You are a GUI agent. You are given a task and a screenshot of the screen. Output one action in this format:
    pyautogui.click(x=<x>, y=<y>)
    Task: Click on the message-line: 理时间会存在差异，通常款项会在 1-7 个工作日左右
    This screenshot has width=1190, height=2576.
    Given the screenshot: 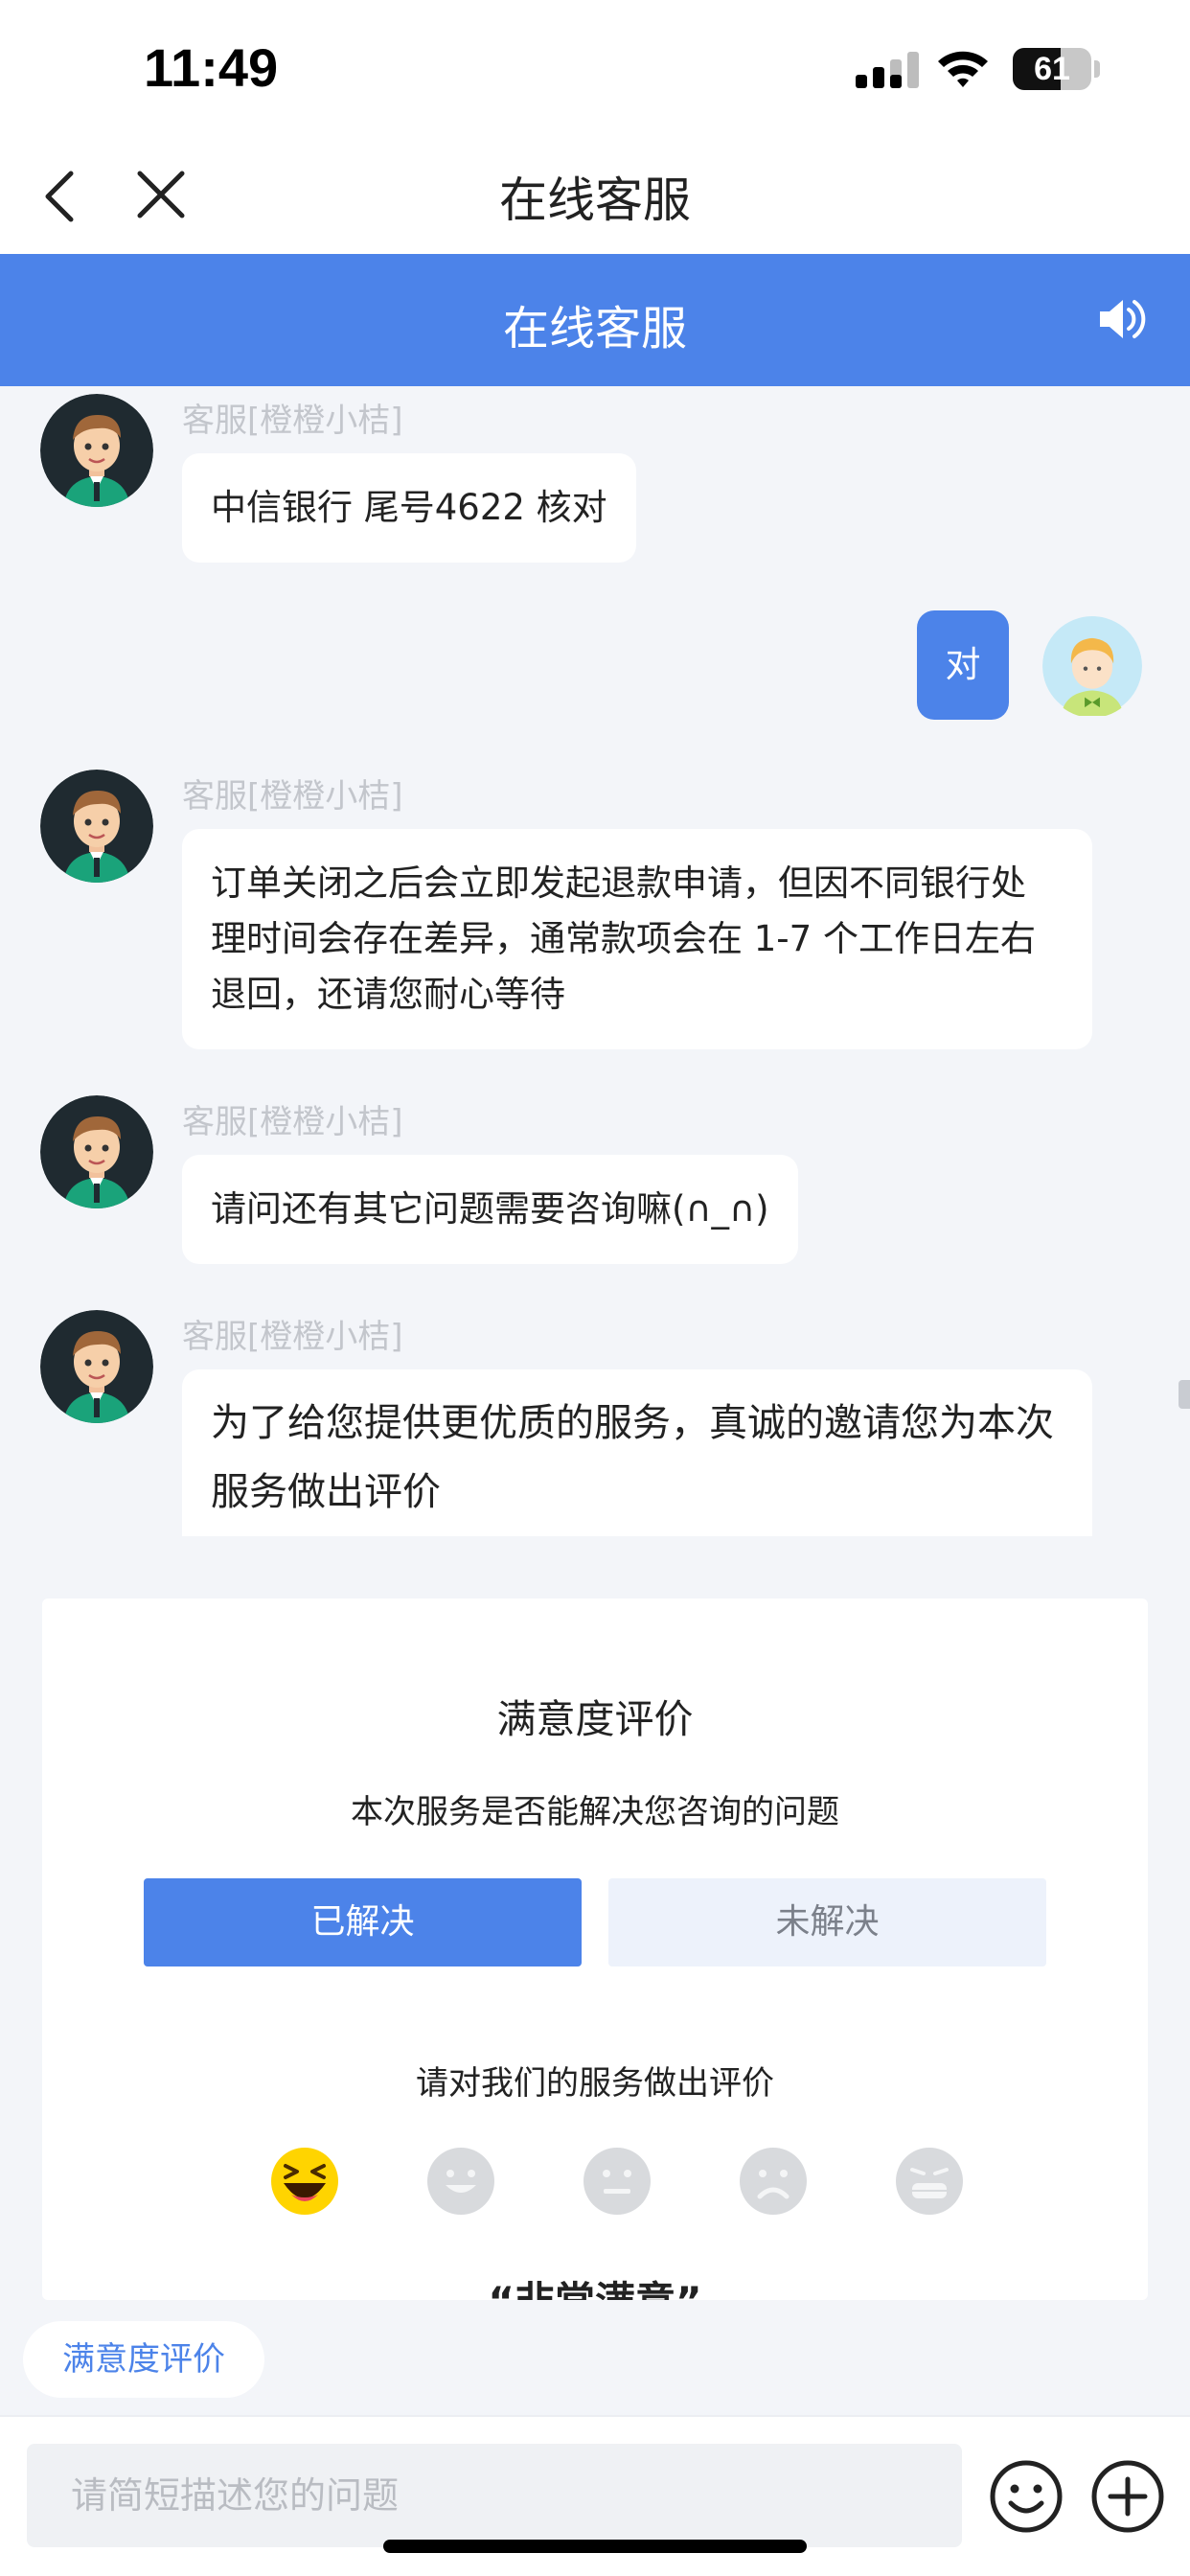 What is the action you would take?
    pyautogui.click(x=623, y=938)
    